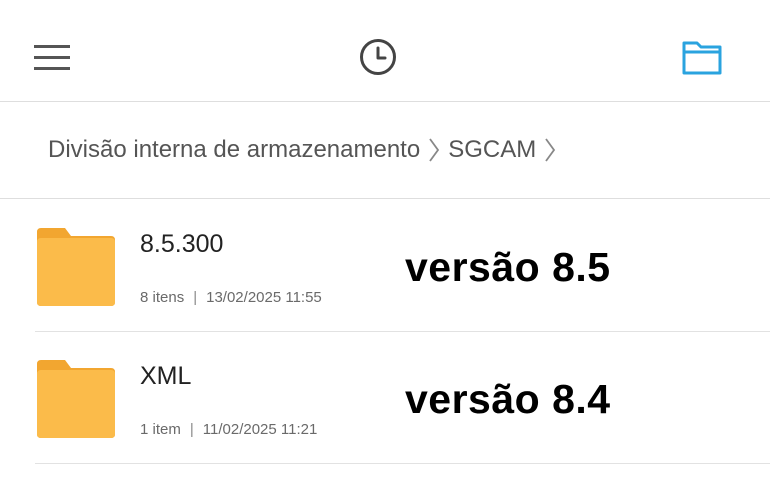 The width and height of the screenshot is (770, 480). I want to click on recent-files-button, so click(378, 57).